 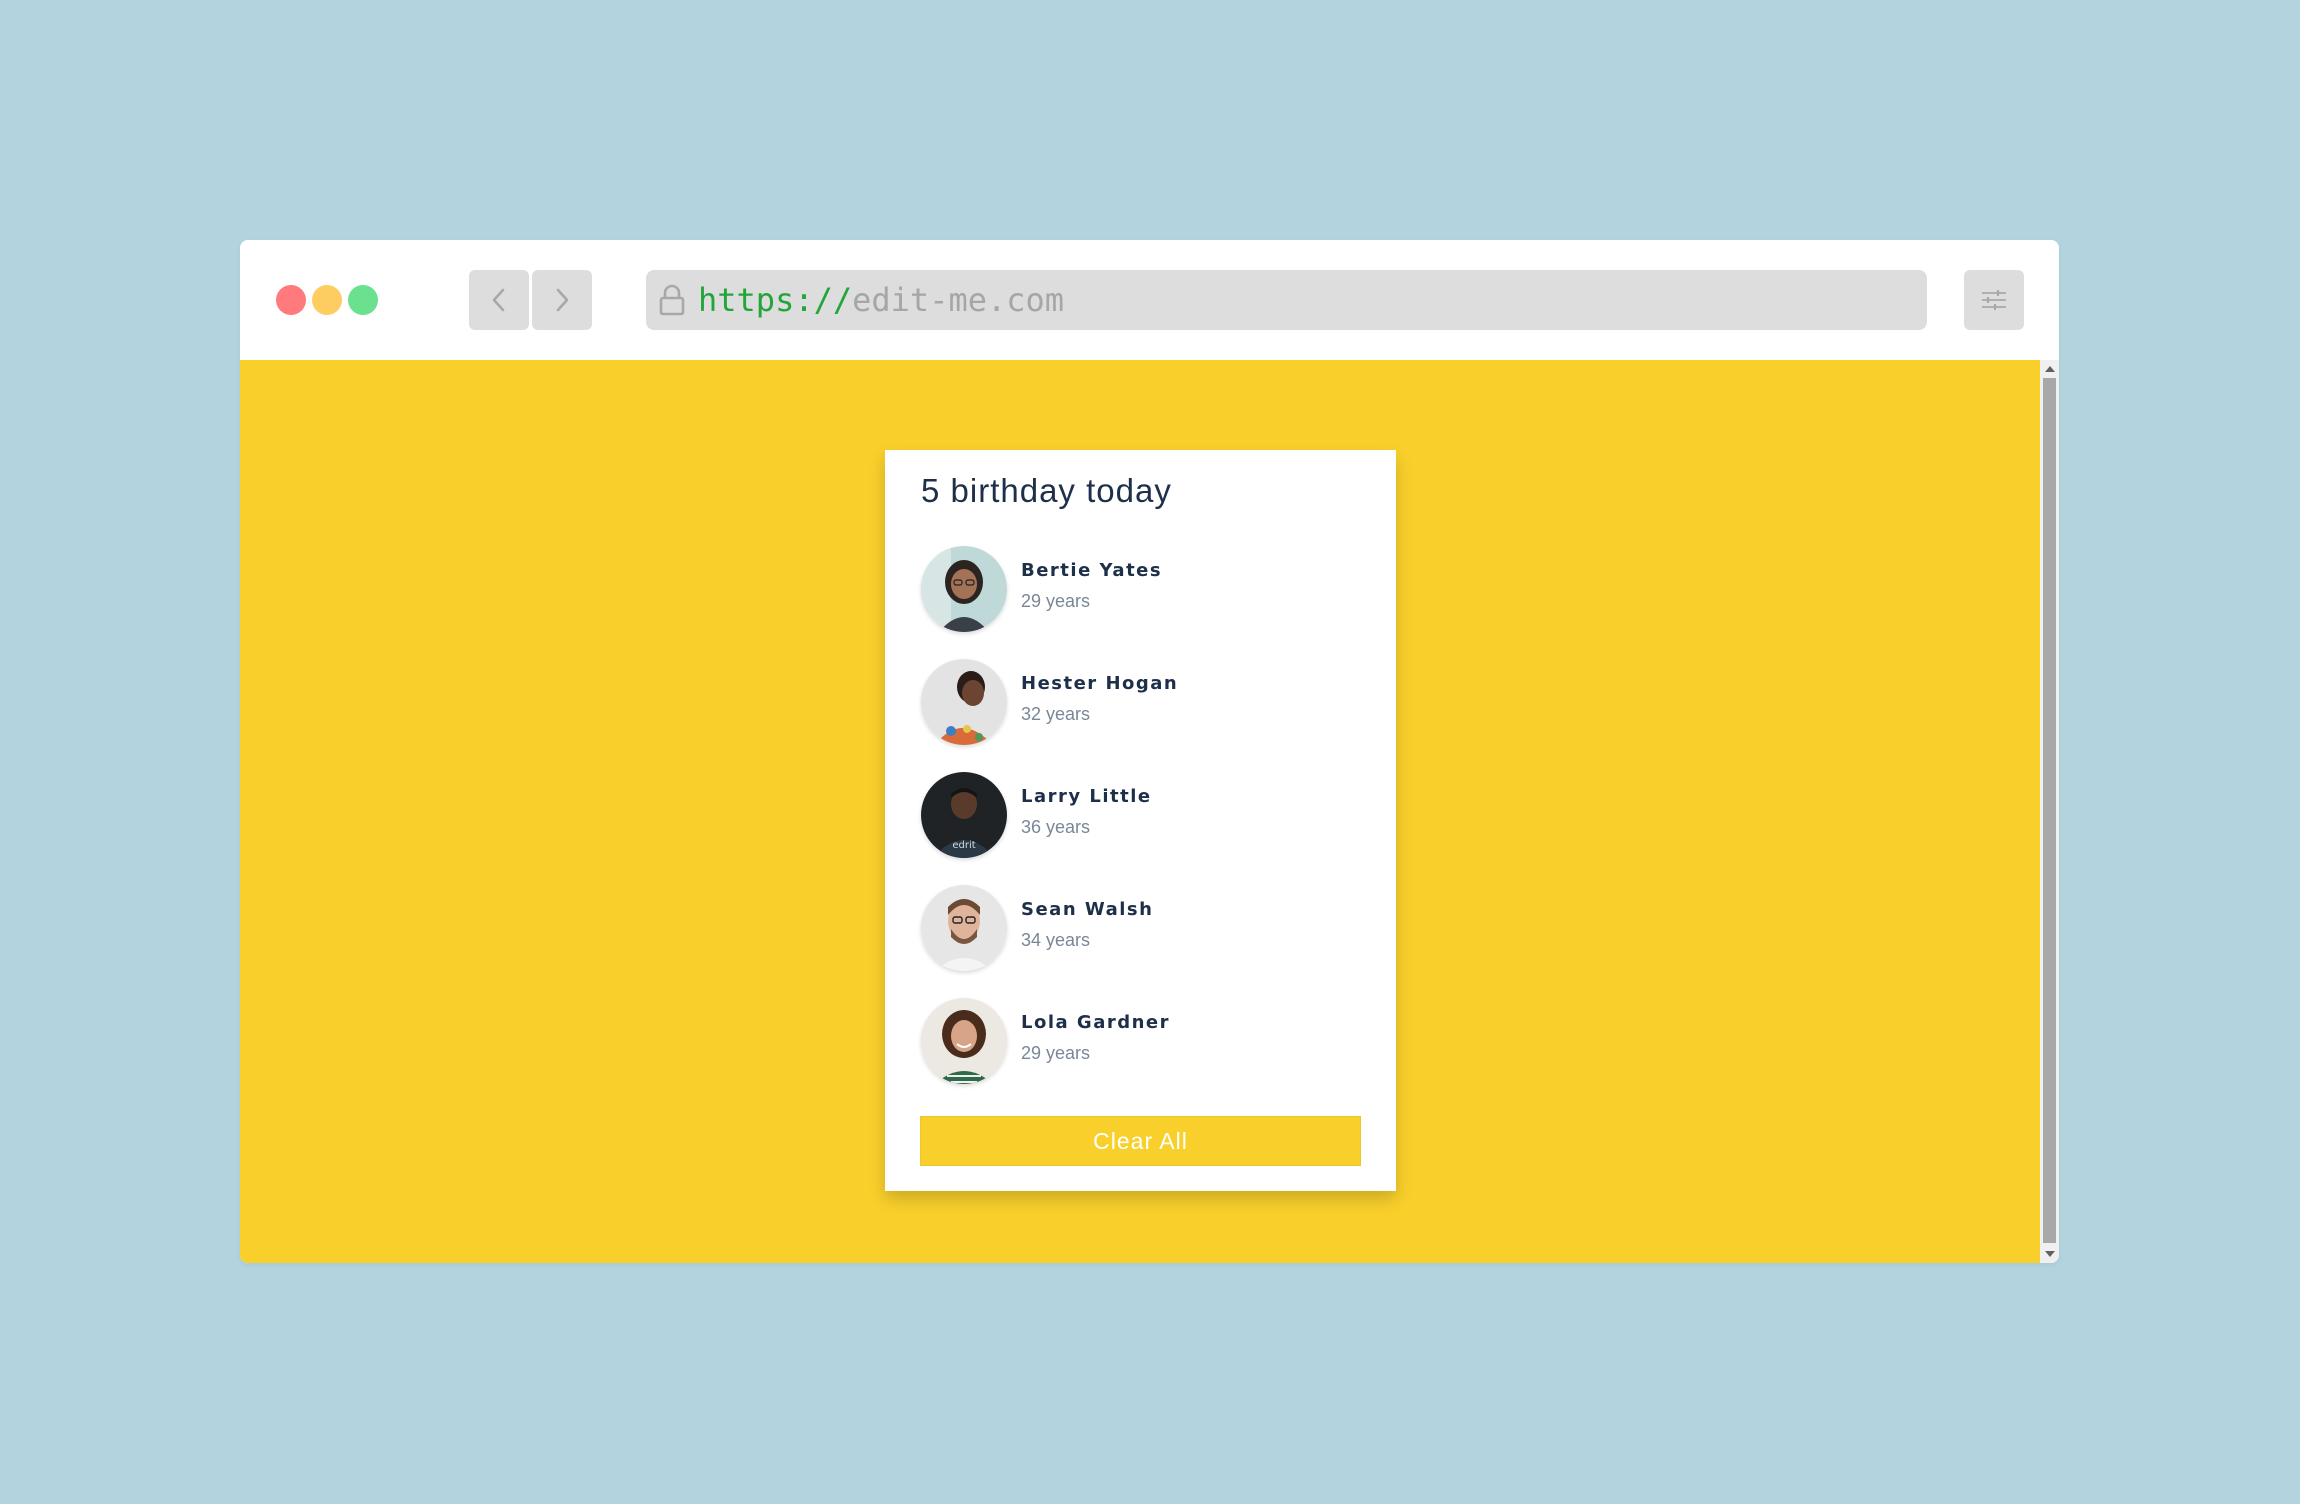 I want to click on browser-toolbar: https://edit-me.com, so click(x=1149, y=300).